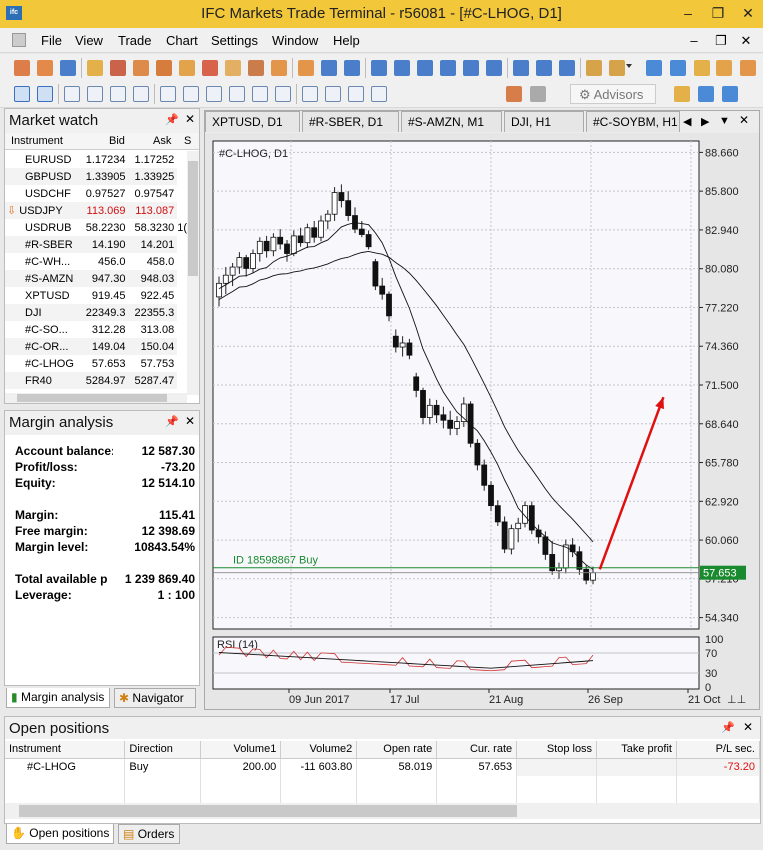  What do you see at coordinates (636, 750) in the screenshot?
I see `col-take-profit: Take profit` at bounding box center [636, 750].